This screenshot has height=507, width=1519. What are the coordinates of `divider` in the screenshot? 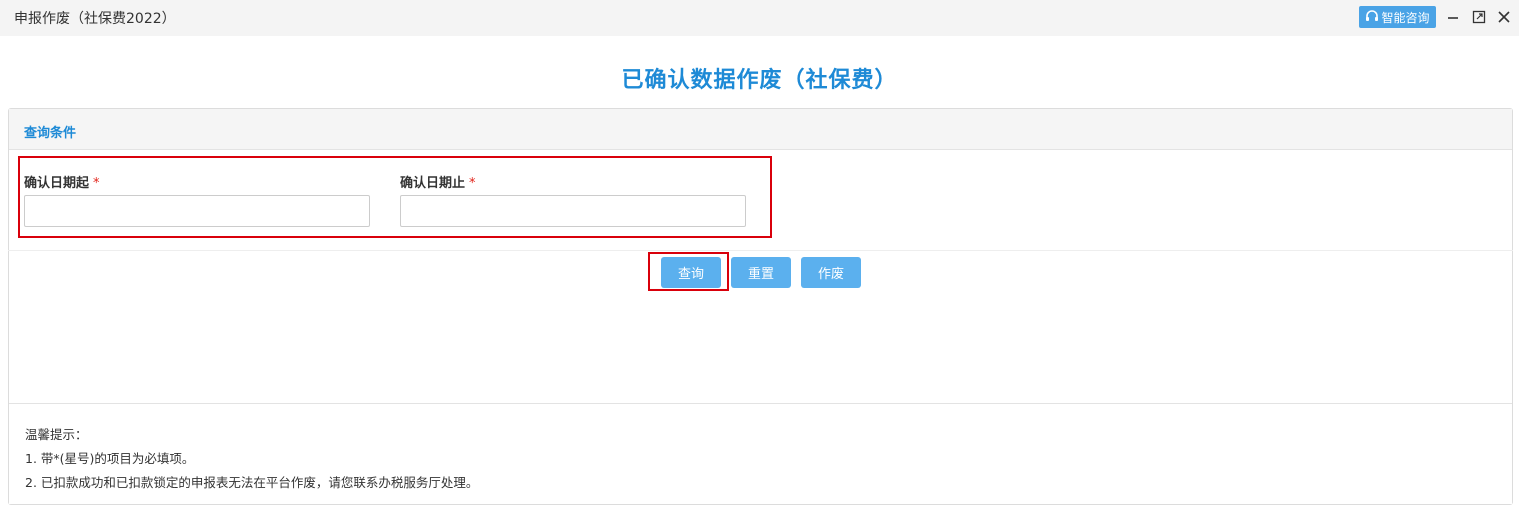 It's located at (760, 250).